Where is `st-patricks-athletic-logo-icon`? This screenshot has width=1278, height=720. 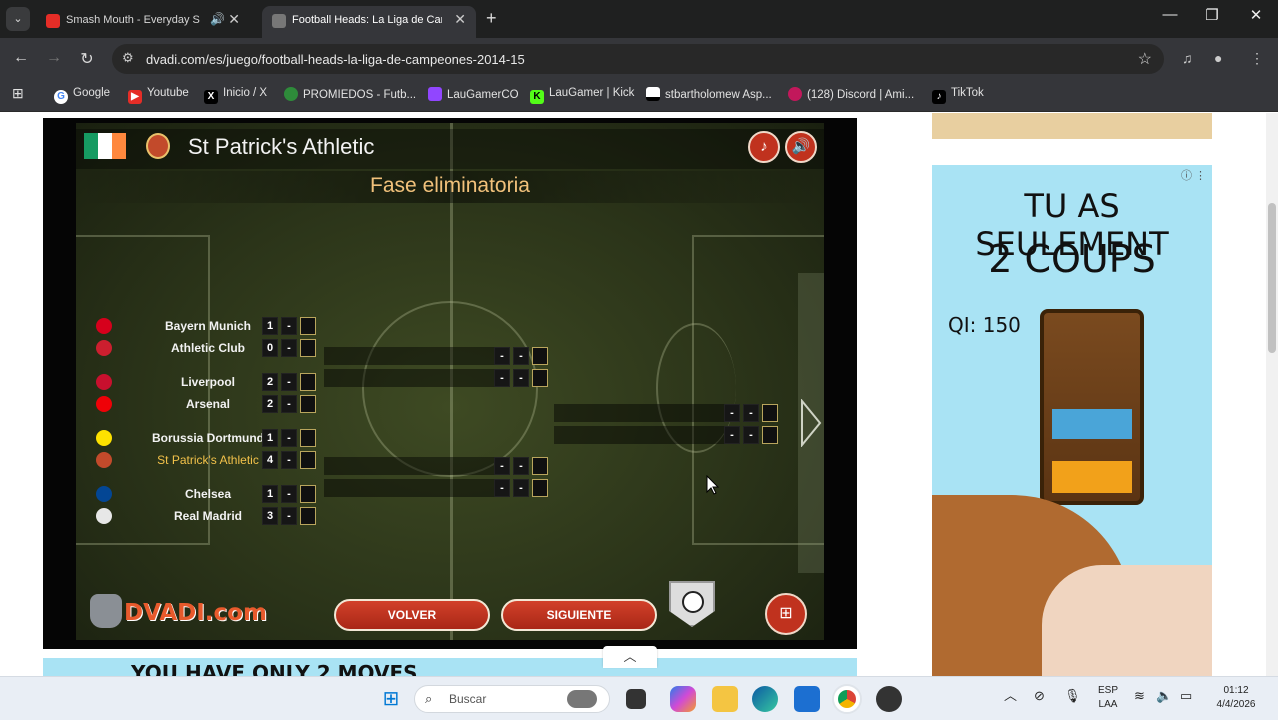
st-patricks-athletic-logo-icon is located at coordinates (104, 460).